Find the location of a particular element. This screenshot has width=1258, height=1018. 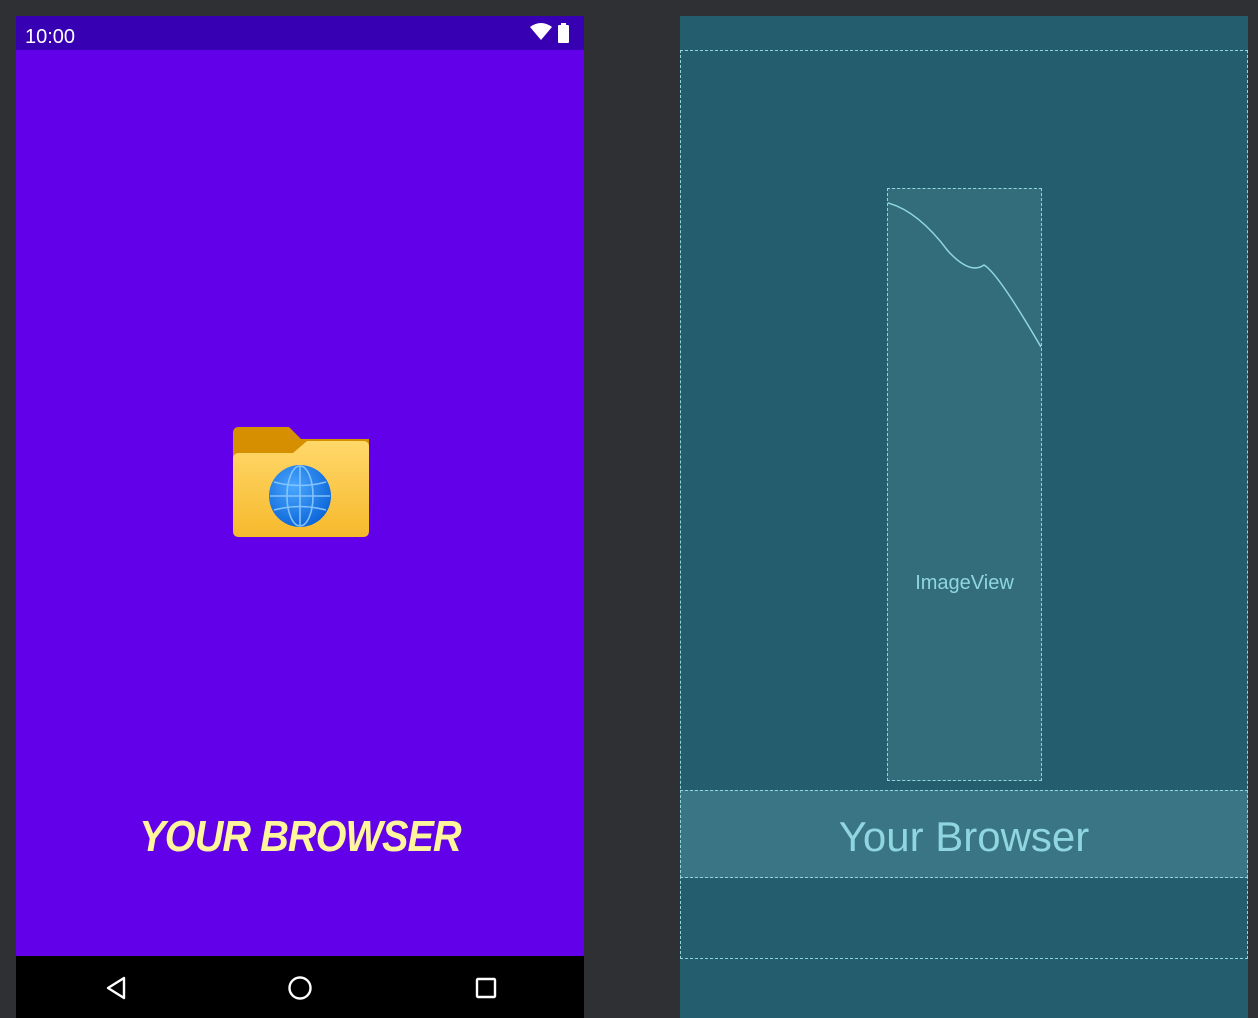

navigation-bar is located at coordinates (300, 987).